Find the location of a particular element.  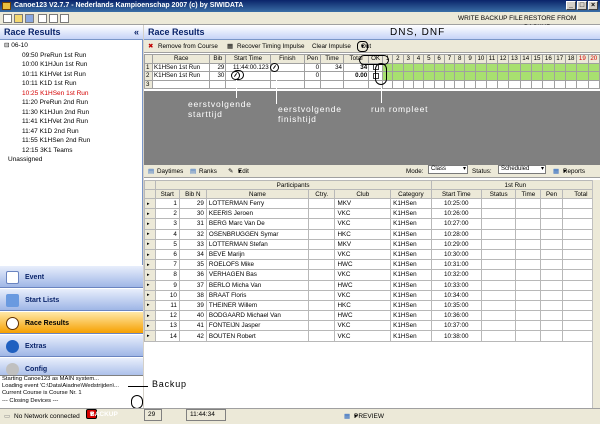

results-cell: 7 is located at coordinates (167, 265).